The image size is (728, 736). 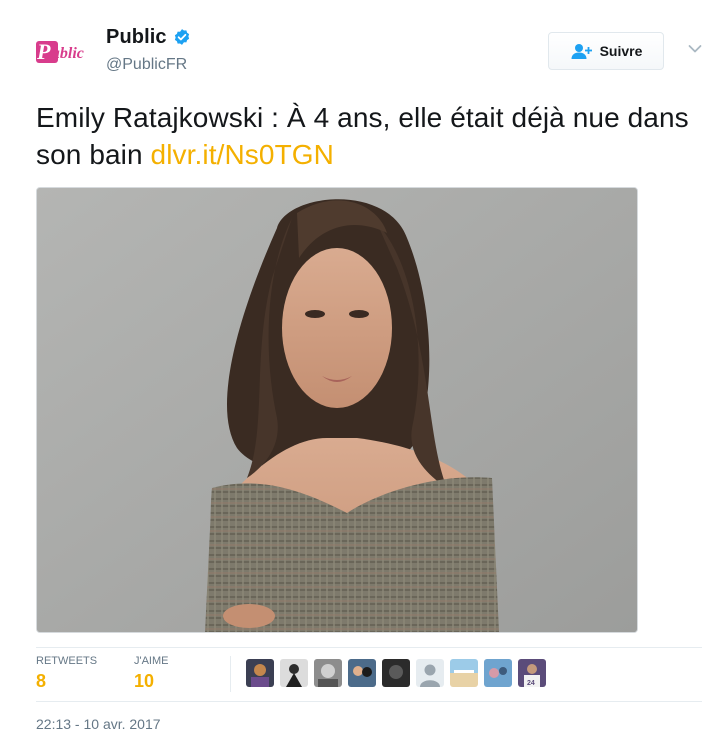 I want to click on follow-button: Suivre, so click(x=606, y=51).